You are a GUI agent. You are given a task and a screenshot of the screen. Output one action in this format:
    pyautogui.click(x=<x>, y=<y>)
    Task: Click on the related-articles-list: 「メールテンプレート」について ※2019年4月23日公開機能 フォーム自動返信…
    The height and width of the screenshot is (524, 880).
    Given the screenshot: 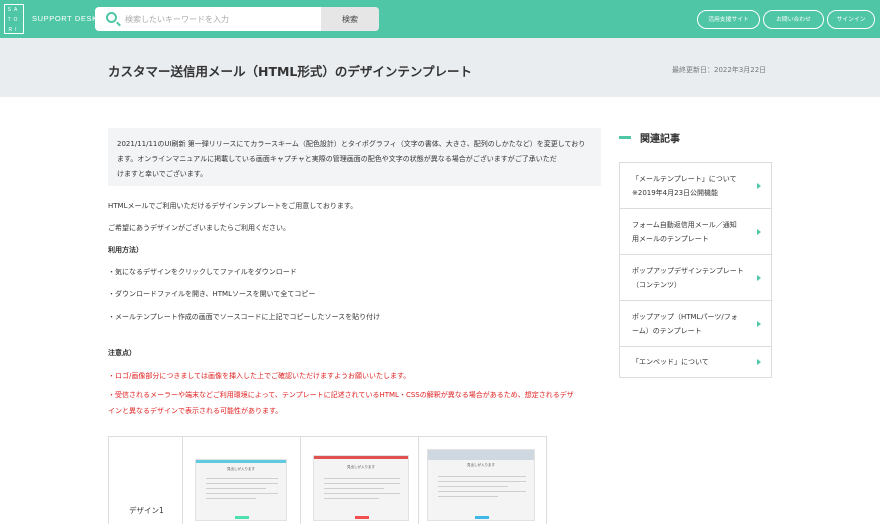 What is the action you would take?
    pyautogui.click(x=695, y=270)
    